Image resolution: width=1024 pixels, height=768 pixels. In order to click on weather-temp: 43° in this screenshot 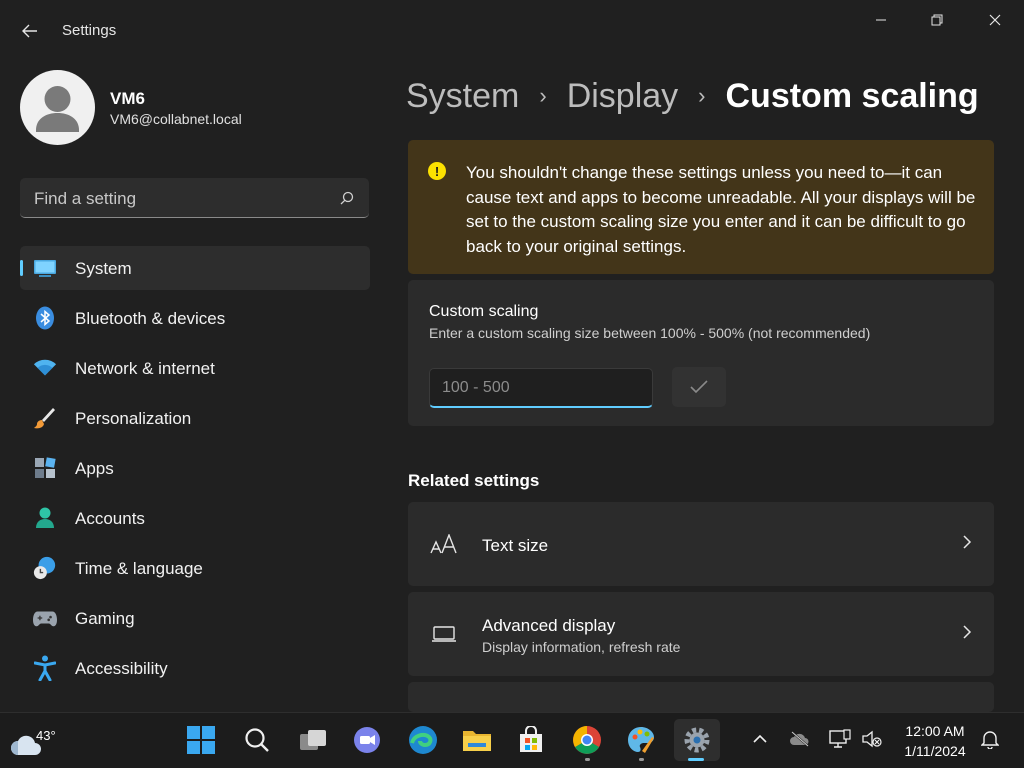, I will do `click(46, 735)`.